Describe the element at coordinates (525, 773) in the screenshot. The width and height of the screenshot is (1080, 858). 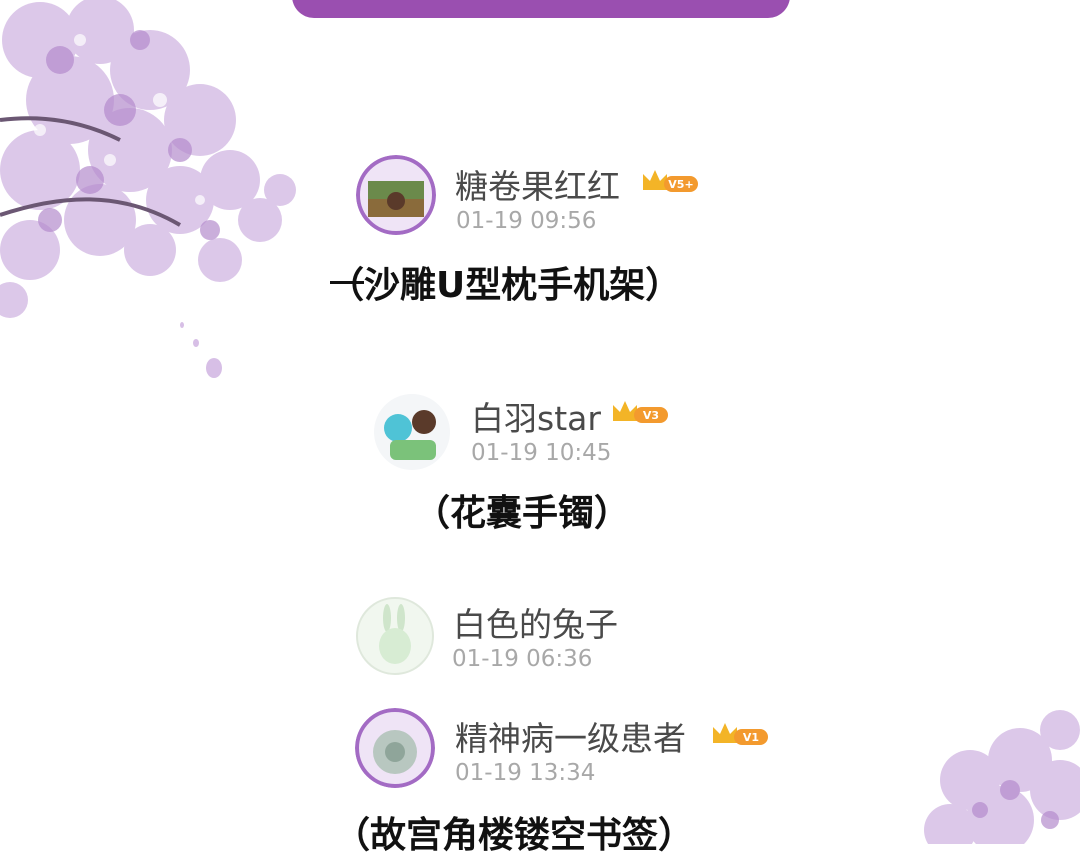
I see `timestamp: 01-19 13:34` at that location.